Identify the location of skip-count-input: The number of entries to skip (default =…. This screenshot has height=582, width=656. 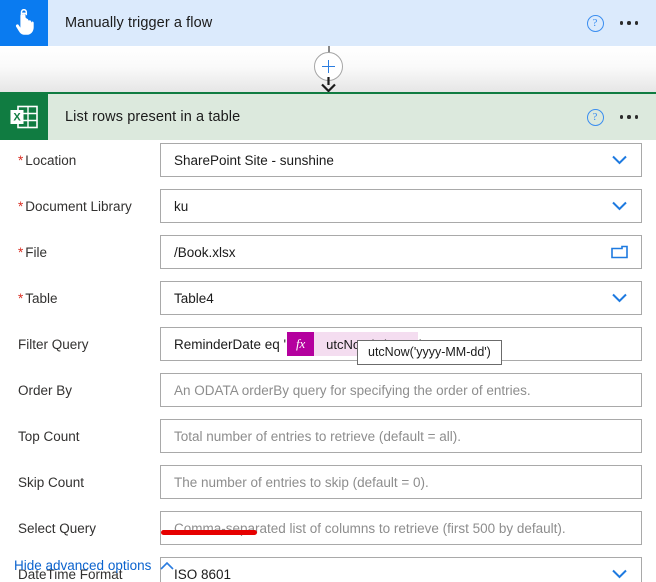
(401, 482).